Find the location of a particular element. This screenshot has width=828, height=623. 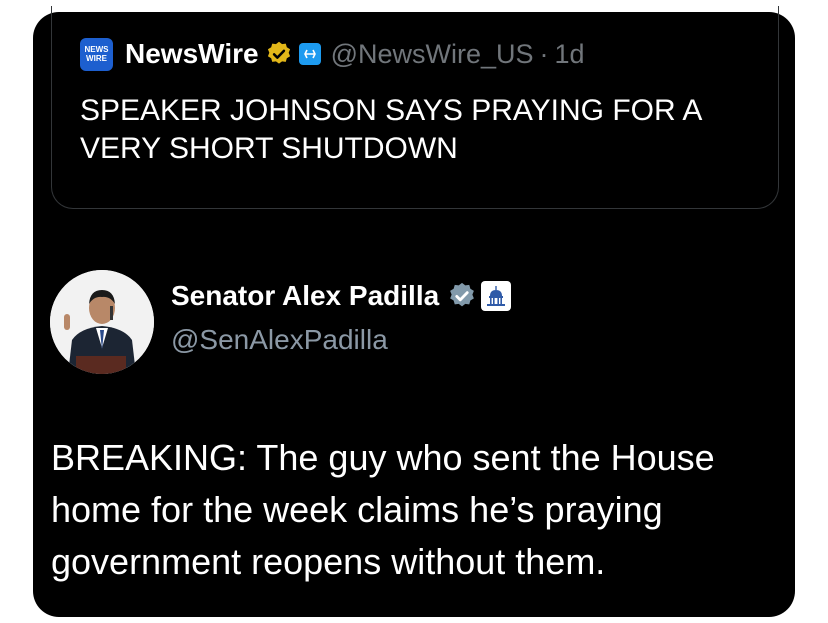

senator-photo is located at coordinates (102, 322).